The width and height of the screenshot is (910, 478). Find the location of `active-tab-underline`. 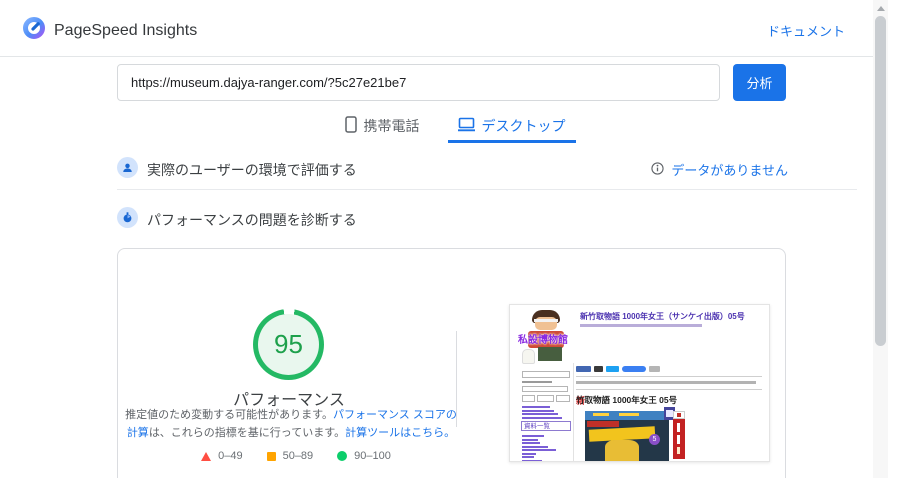

active-tab-underline is located at coordinates (511, 141).